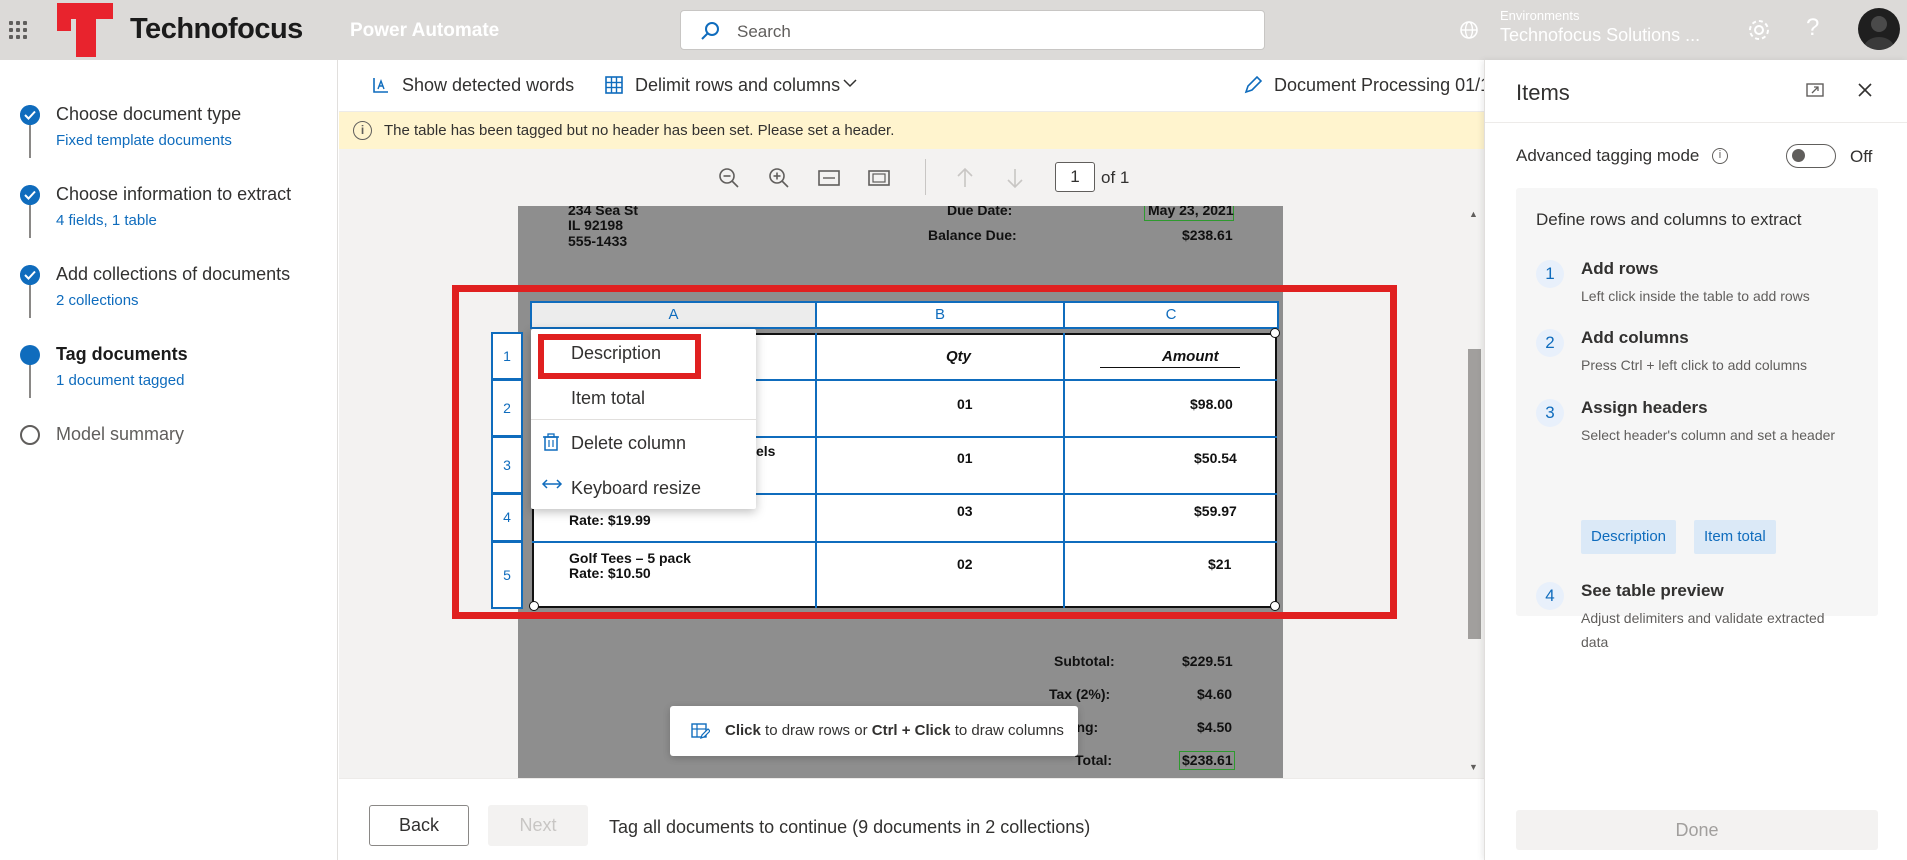 Image resolution: width=1907 pixels, height=860 pixels. I want to click on scroll-thumb, so click(1474, 494).